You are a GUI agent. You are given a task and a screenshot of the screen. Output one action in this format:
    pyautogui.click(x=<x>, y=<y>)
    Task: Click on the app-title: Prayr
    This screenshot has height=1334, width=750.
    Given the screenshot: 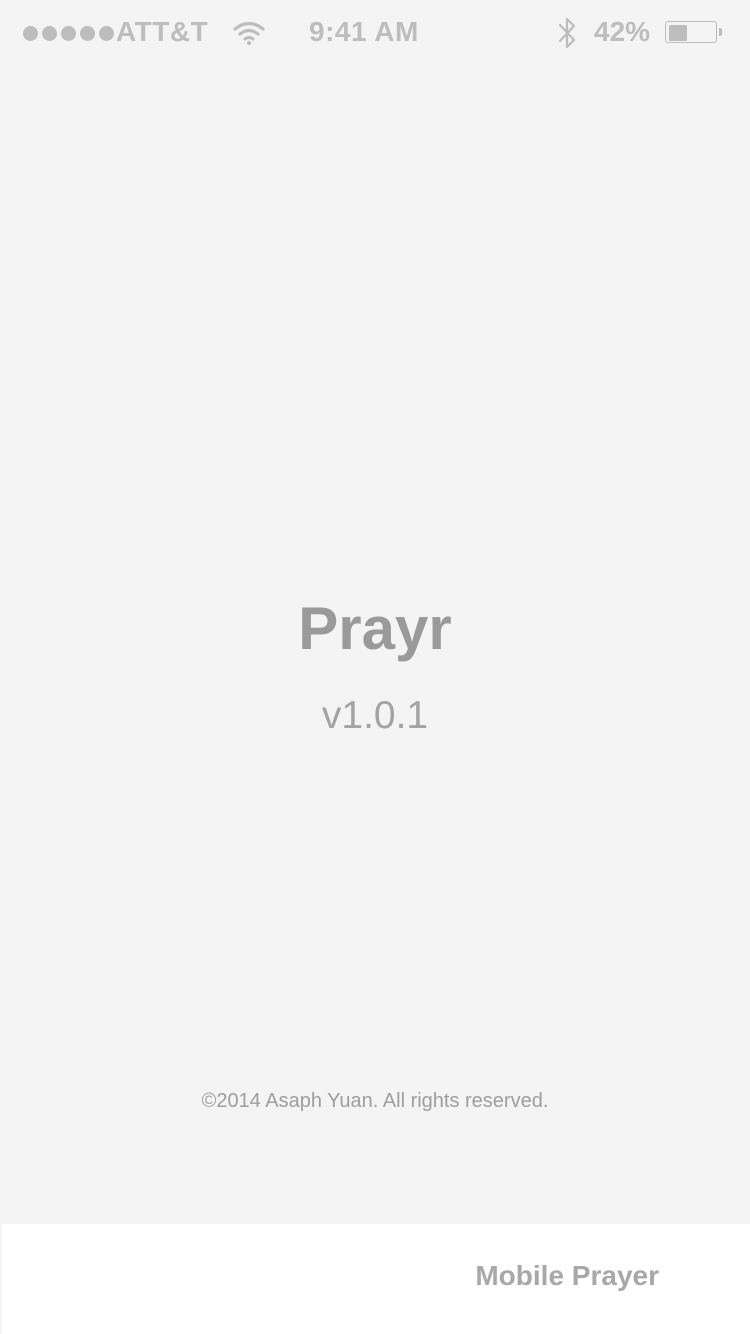 What is the action you would take?
    pyautogui.click(x=375, y=628)
    